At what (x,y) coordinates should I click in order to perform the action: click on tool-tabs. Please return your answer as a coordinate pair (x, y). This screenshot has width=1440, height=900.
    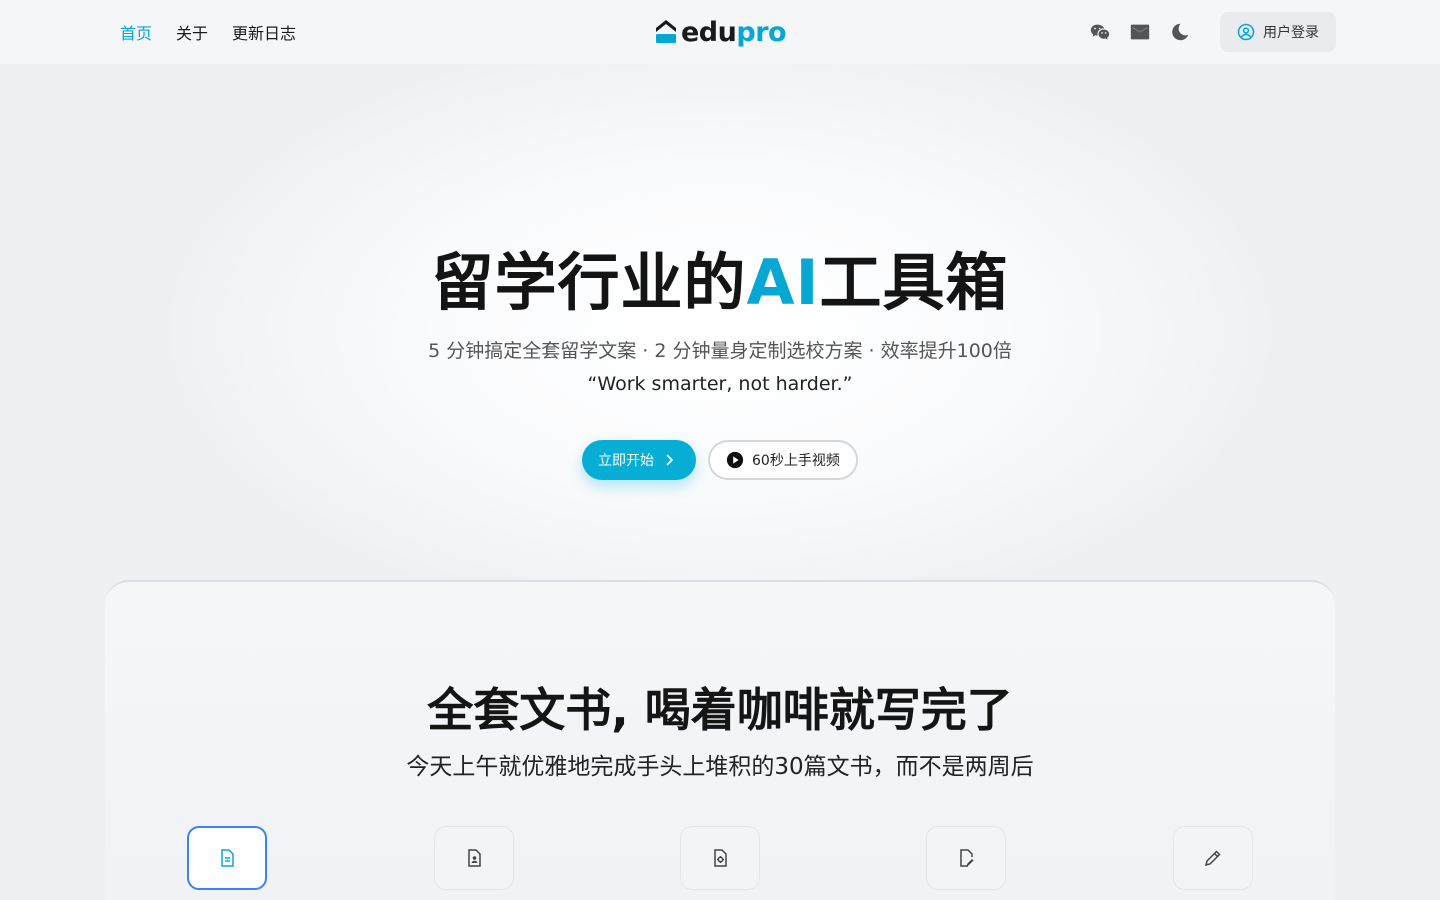
    Looking at the image, I should click on (720, 858).